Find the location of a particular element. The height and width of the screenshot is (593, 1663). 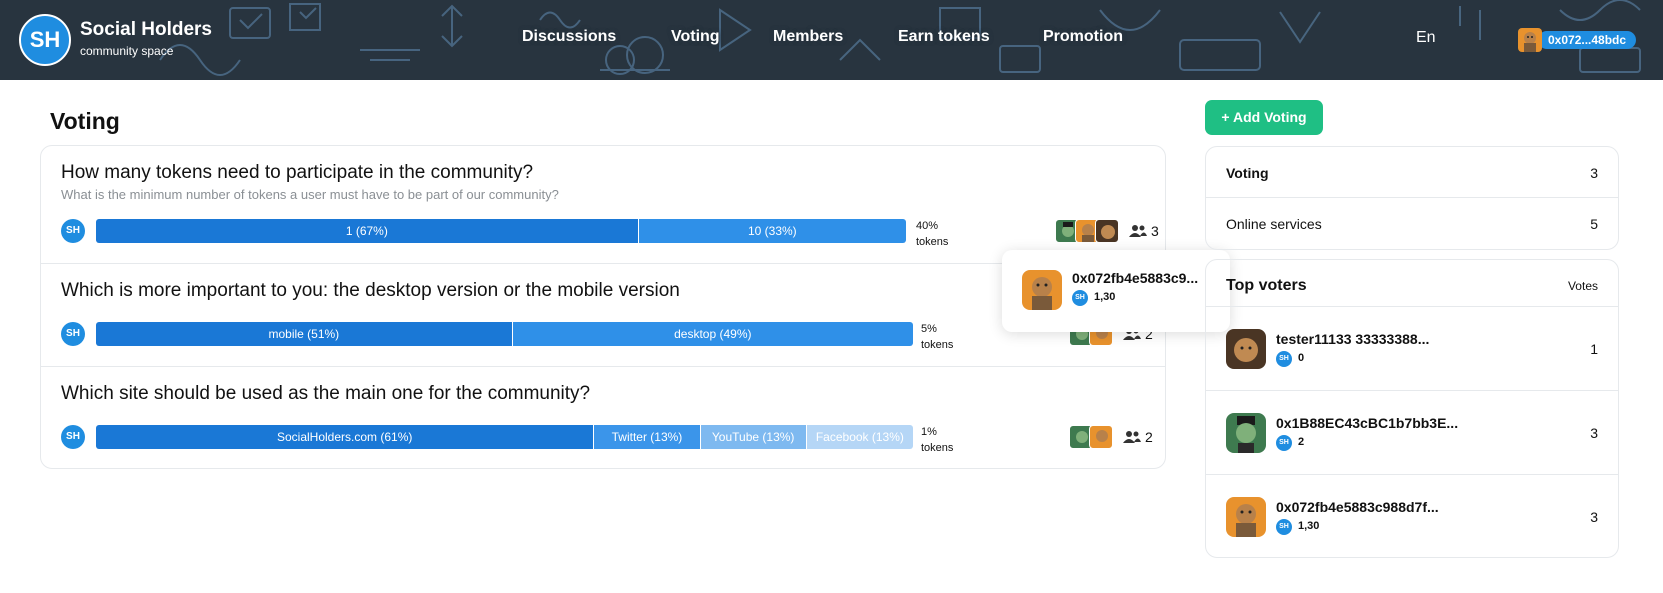

nav-voting: Voting is located at coordinates (695, 37).